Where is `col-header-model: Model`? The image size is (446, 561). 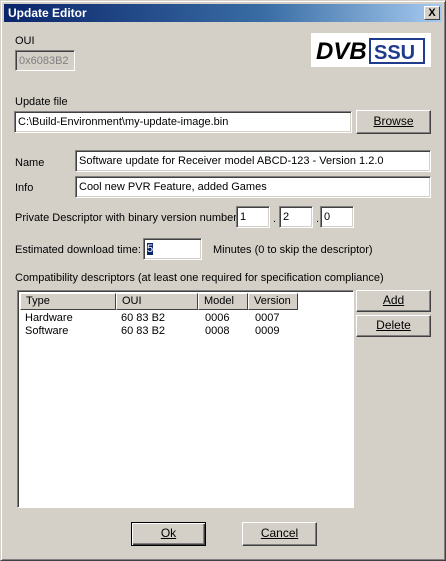 col-header-model: Model is located at coordinates (223, 301).